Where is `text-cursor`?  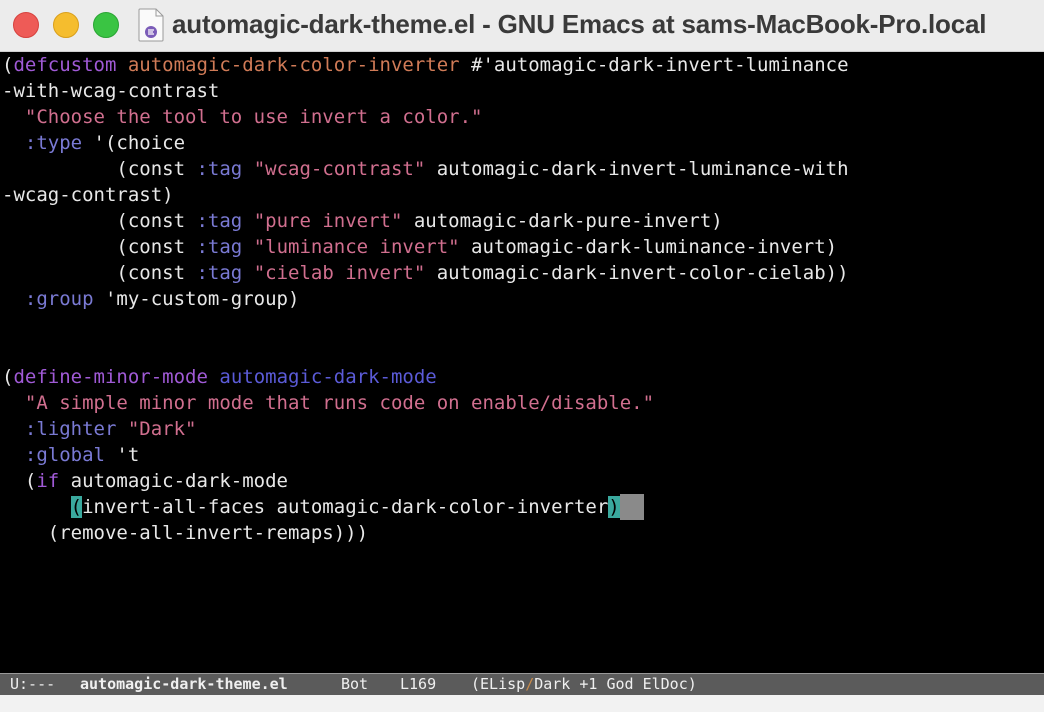 text-cursor is located at coordinates (631, 507).